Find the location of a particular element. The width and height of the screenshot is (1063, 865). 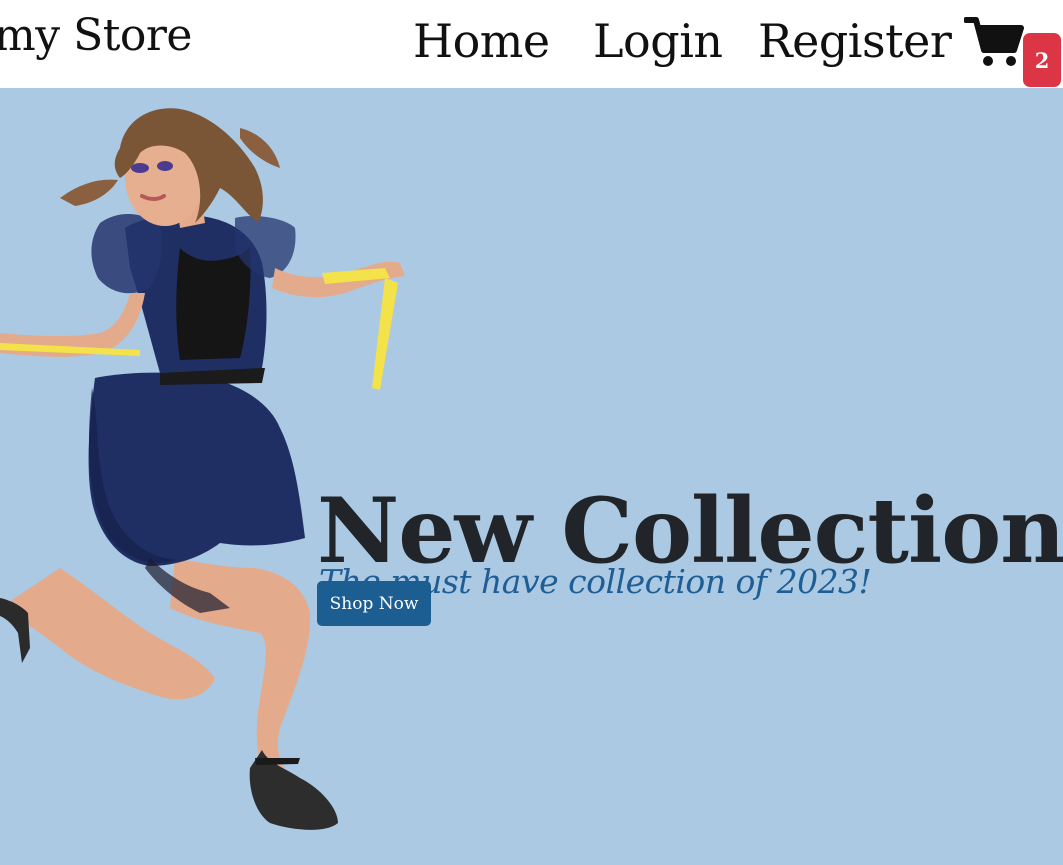

brand-logo: my Store is located at coordinates (96, 35).